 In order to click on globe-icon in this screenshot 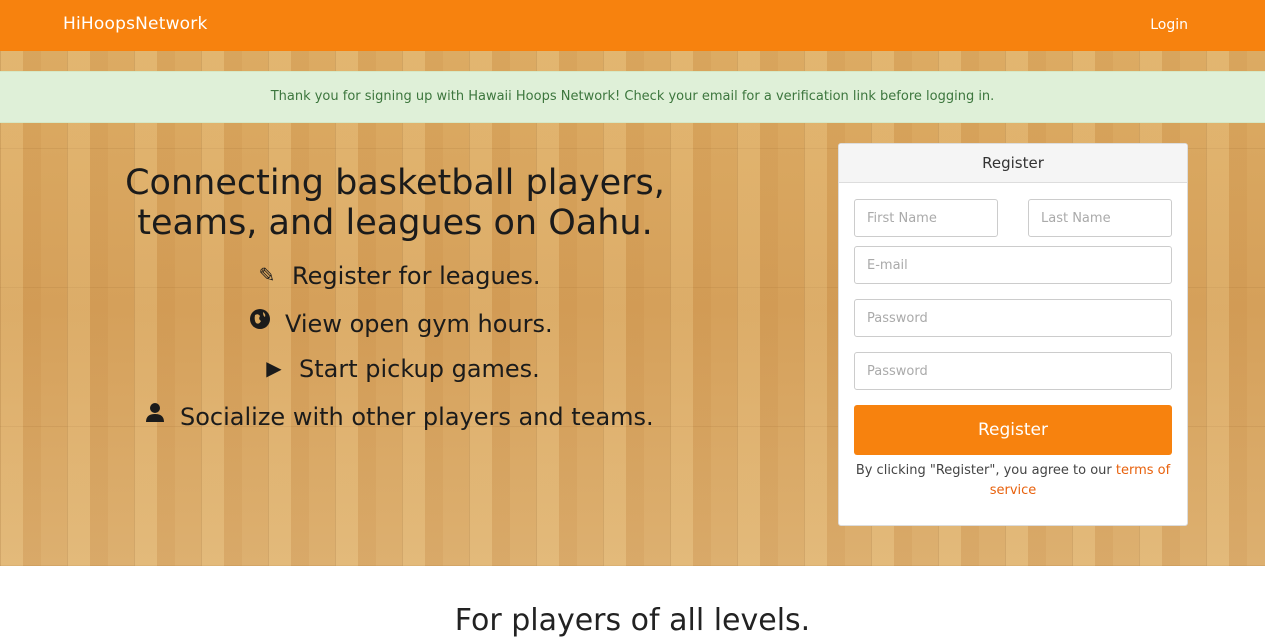, I will do `click(260, 321)`.